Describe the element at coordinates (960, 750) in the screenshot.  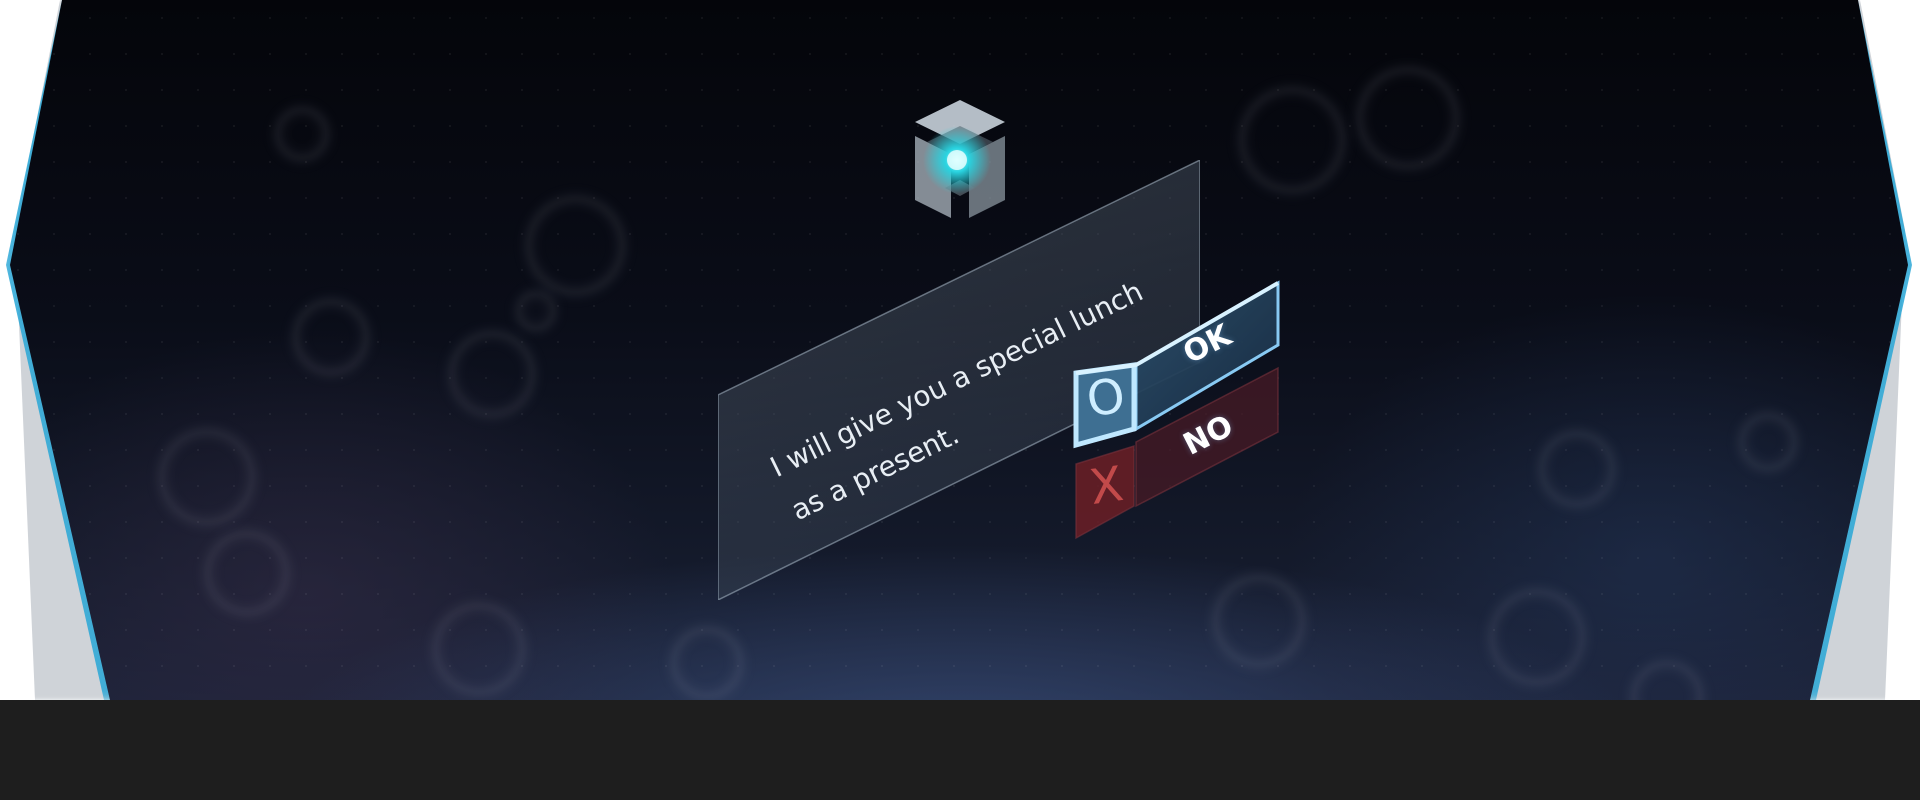
I see `bottom-bar` at that location.